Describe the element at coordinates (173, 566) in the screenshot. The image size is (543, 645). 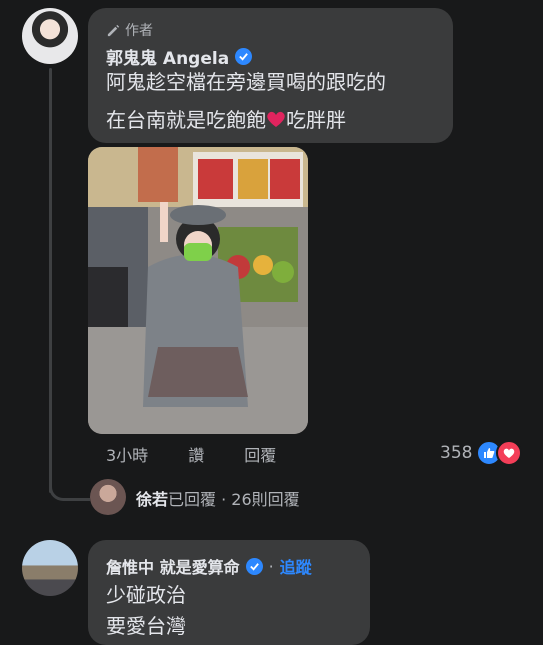
I see `commenter-name: 詹惟中 就是愛算命` at that location.